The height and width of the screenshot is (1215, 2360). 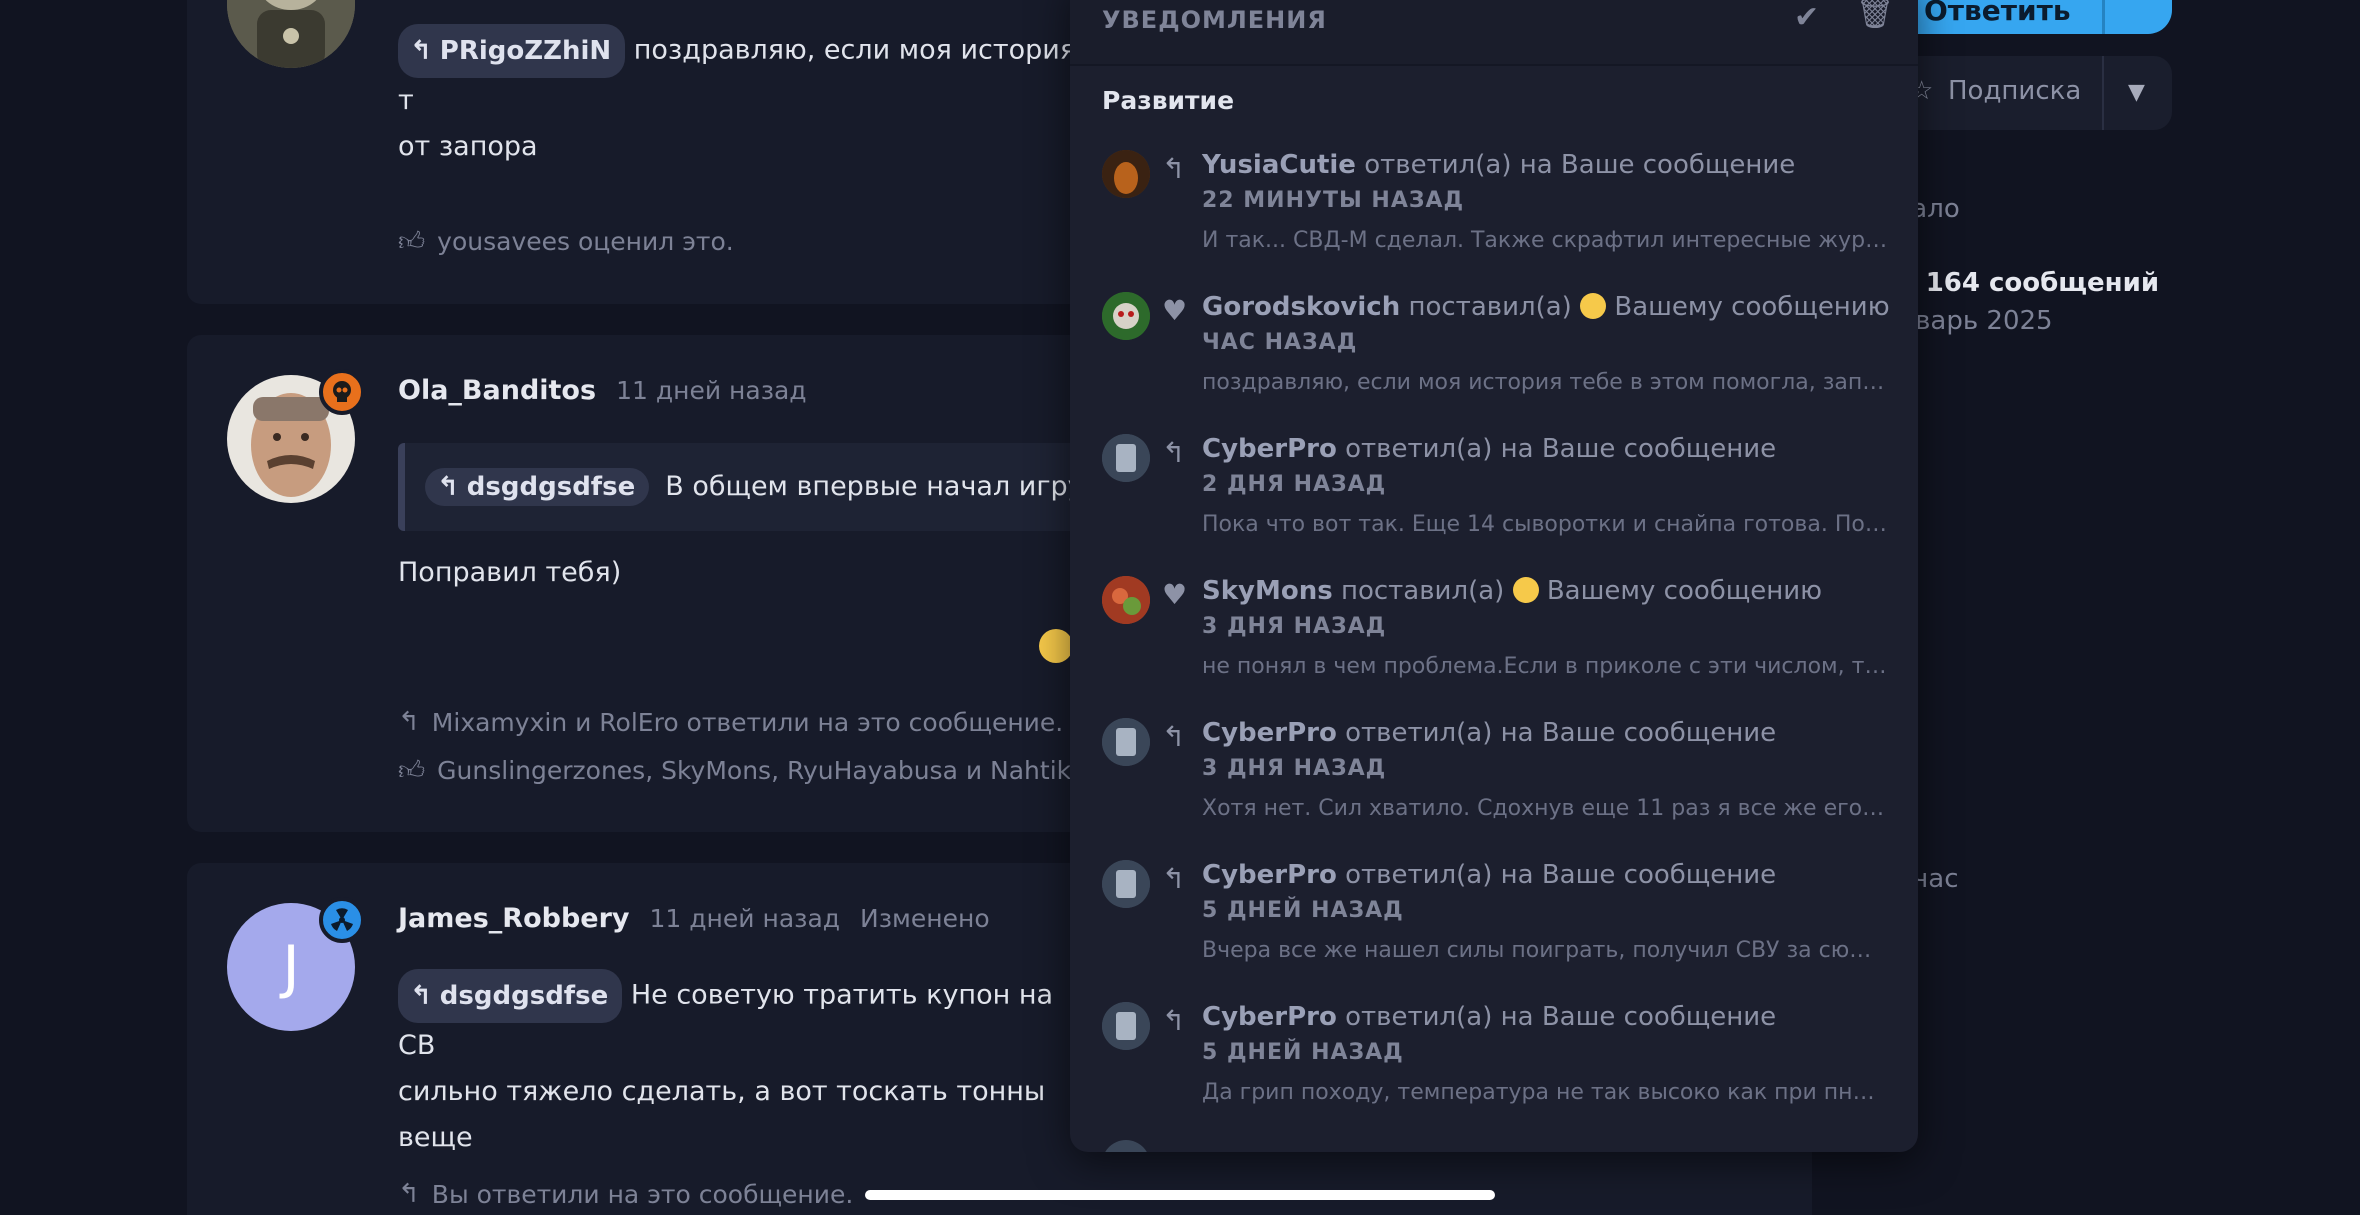 I want to click on replies-link: Вы ответили на это сообщение., so click(x=643, y=1194).